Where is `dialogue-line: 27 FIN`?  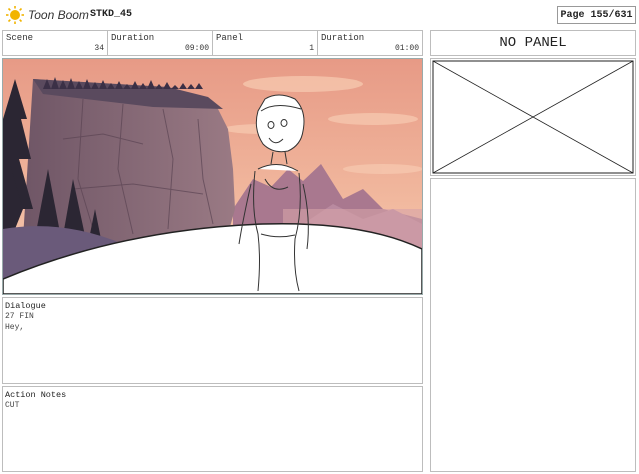
dialogue-line: 27 FIN is located at coordinates (19, 316).